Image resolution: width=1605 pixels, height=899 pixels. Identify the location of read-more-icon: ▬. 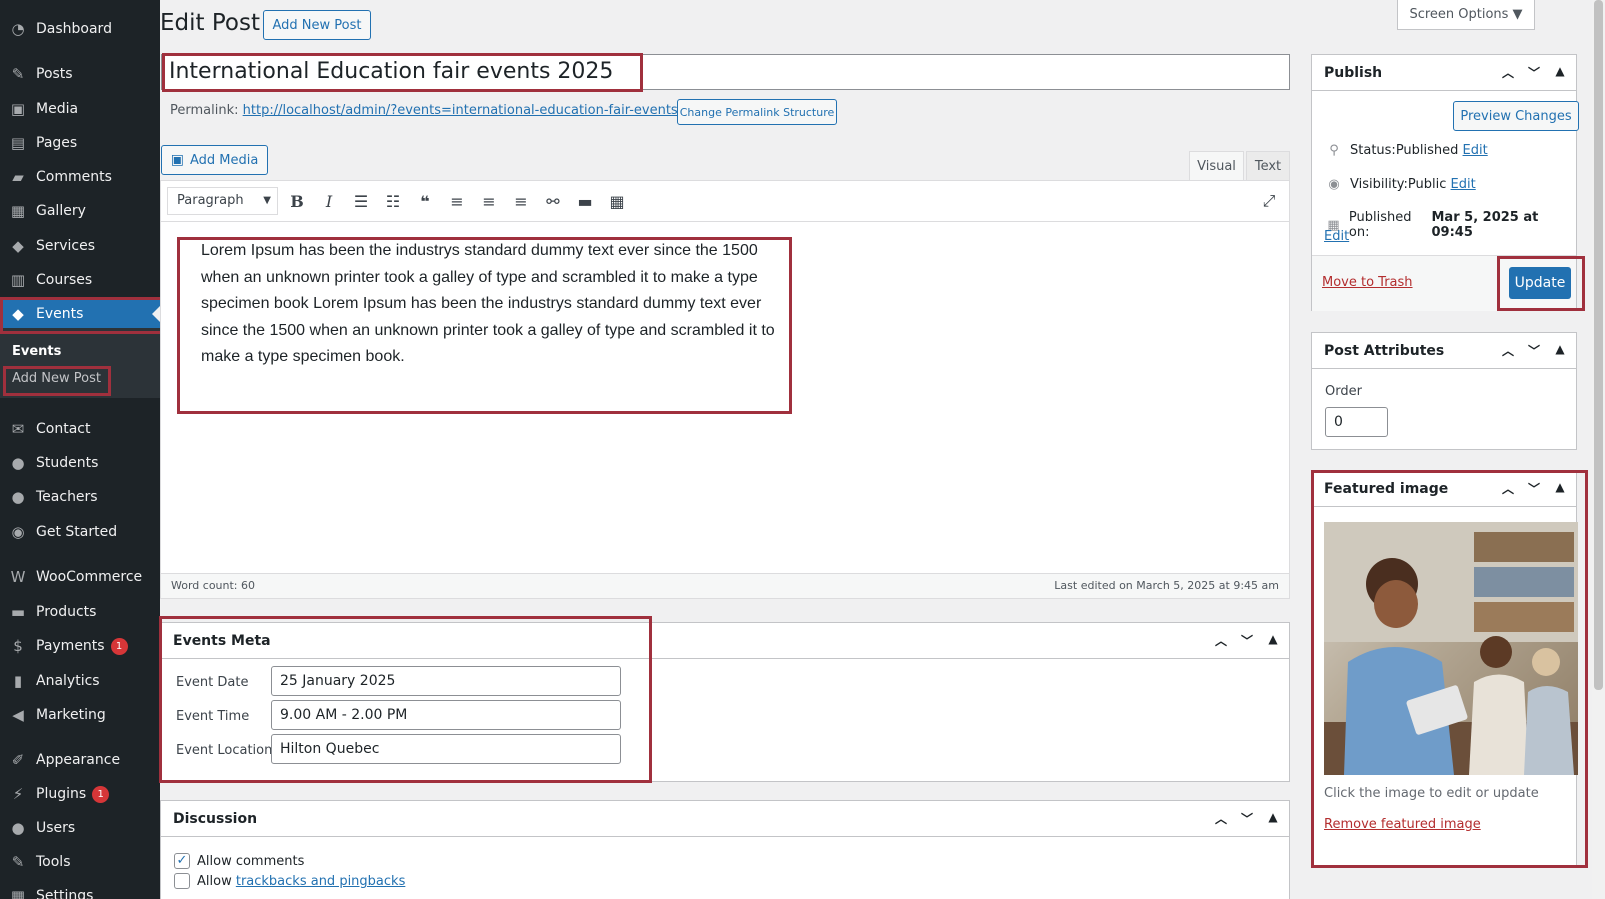
(585, 201).